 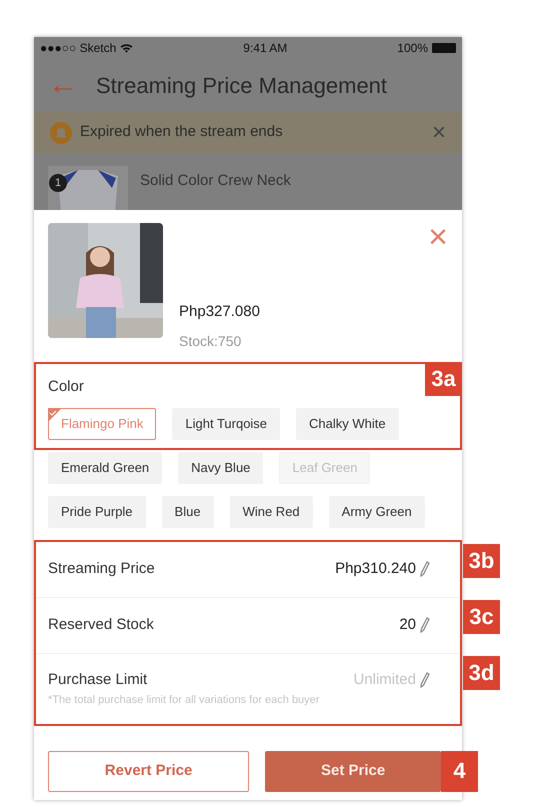 What do you see at coordinates (149, 771) in the screenshot?
I see `revert-price-button: Revert Price` at bounding box center [149, 771].